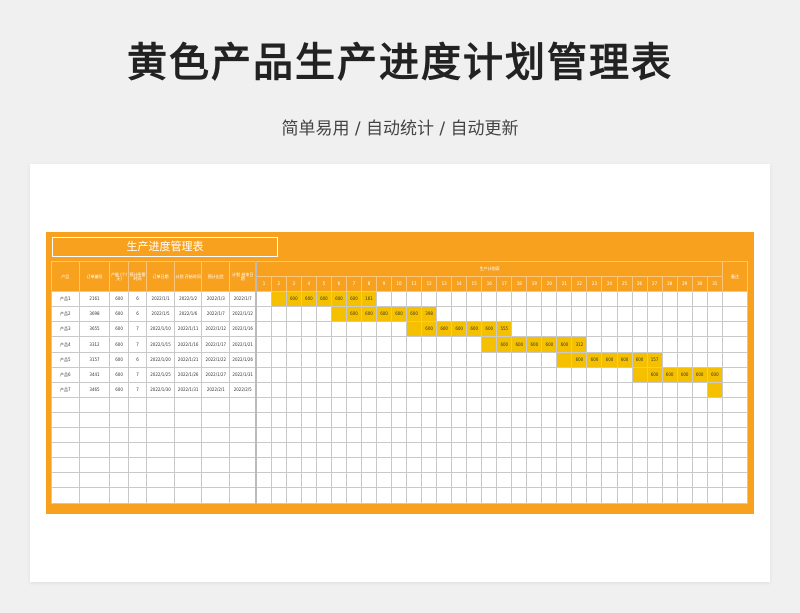 The image size is (800, 613). Describe the element at coordinates (369, 299) in the screenshot. I see `gantt-bar-cell: 161` at that location.